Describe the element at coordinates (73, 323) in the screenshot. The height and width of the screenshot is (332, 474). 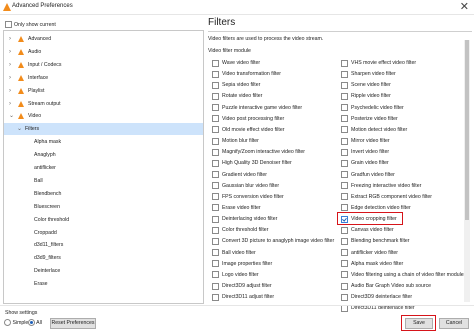
I see `reset-preferences-button: Reset Preferences` at that location.